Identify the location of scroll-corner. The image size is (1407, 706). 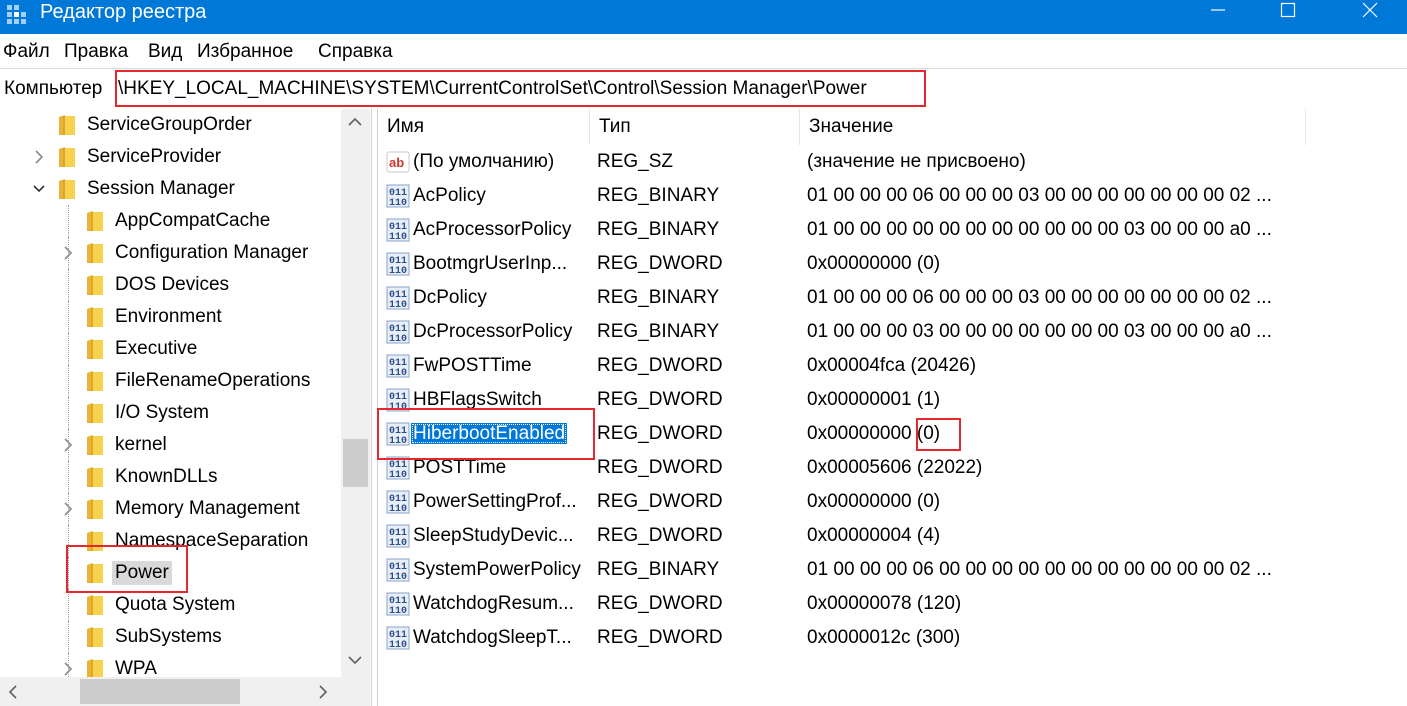
(355, 691).